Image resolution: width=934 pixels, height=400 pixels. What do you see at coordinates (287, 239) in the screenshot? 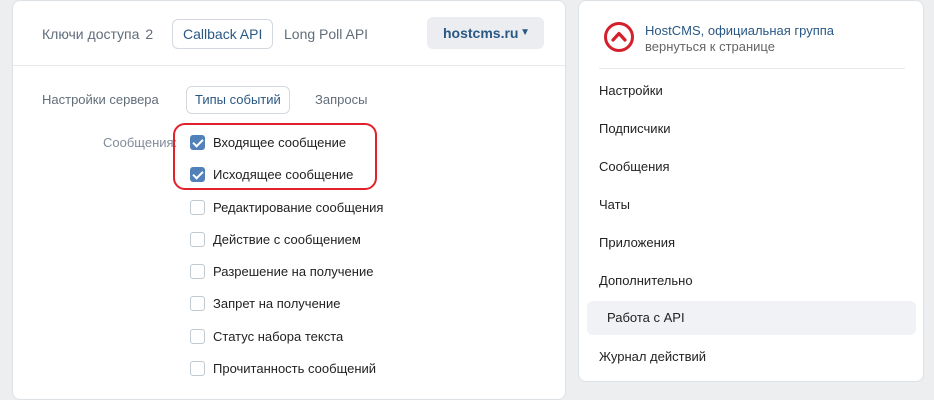
I see `checkbox-label: Действие с сообщением` at bounding box center [287, 239].